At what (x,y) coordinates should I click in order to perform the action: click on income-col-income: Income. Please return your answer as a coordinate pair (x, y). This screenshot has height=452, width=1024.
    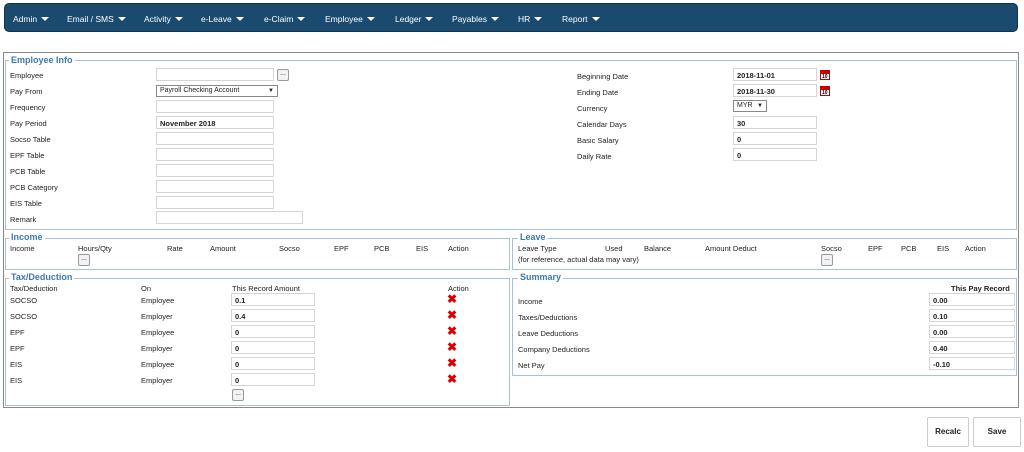
    Looking at the image, I should click on (22, 248).